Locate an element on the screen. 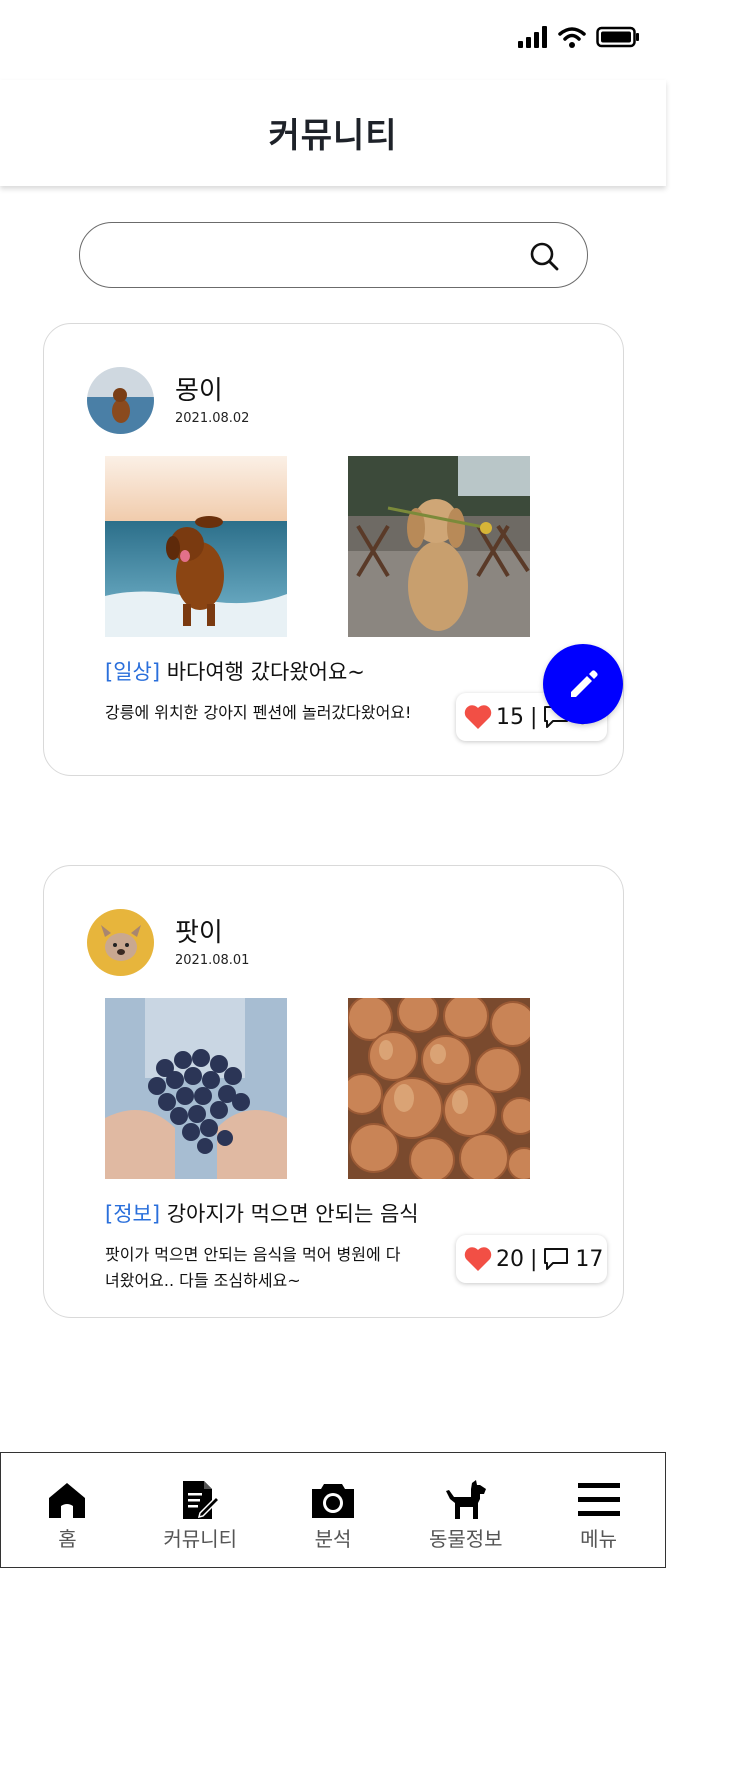 This screenshot has width=750, height=1766. status-icons is located at coordinates (579, 37).